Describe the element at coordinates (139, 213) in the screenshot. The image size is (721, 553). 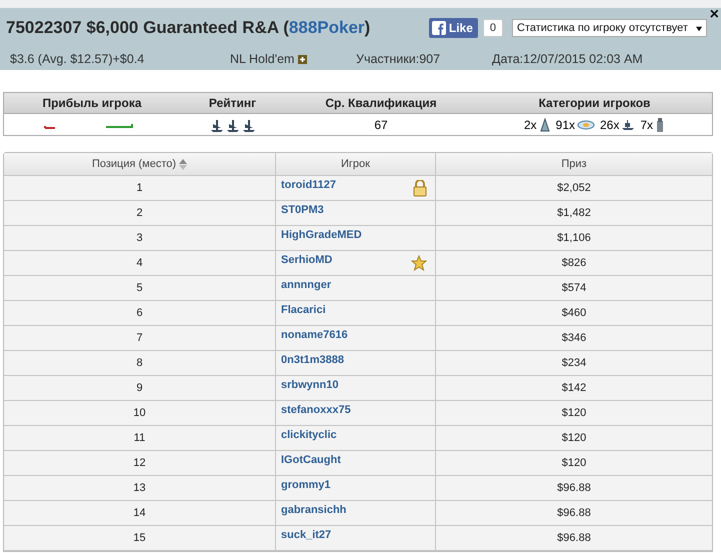
I see `position-cell: 2` at that location.